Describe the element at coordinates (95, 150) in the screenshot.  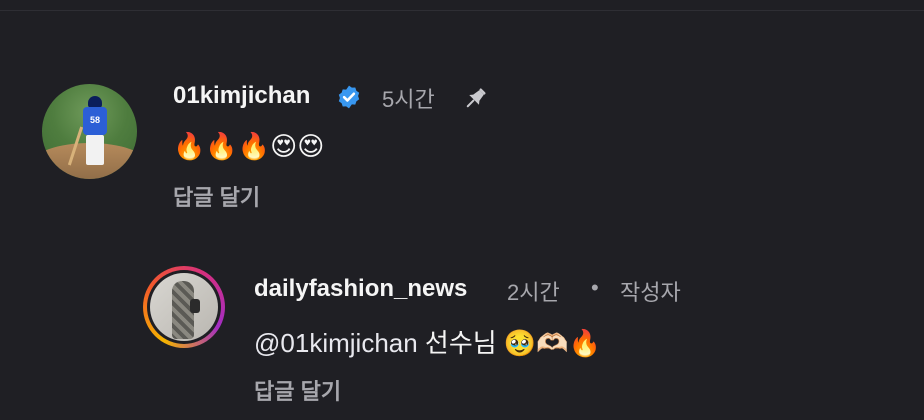
I see `pants-shape` at that location.